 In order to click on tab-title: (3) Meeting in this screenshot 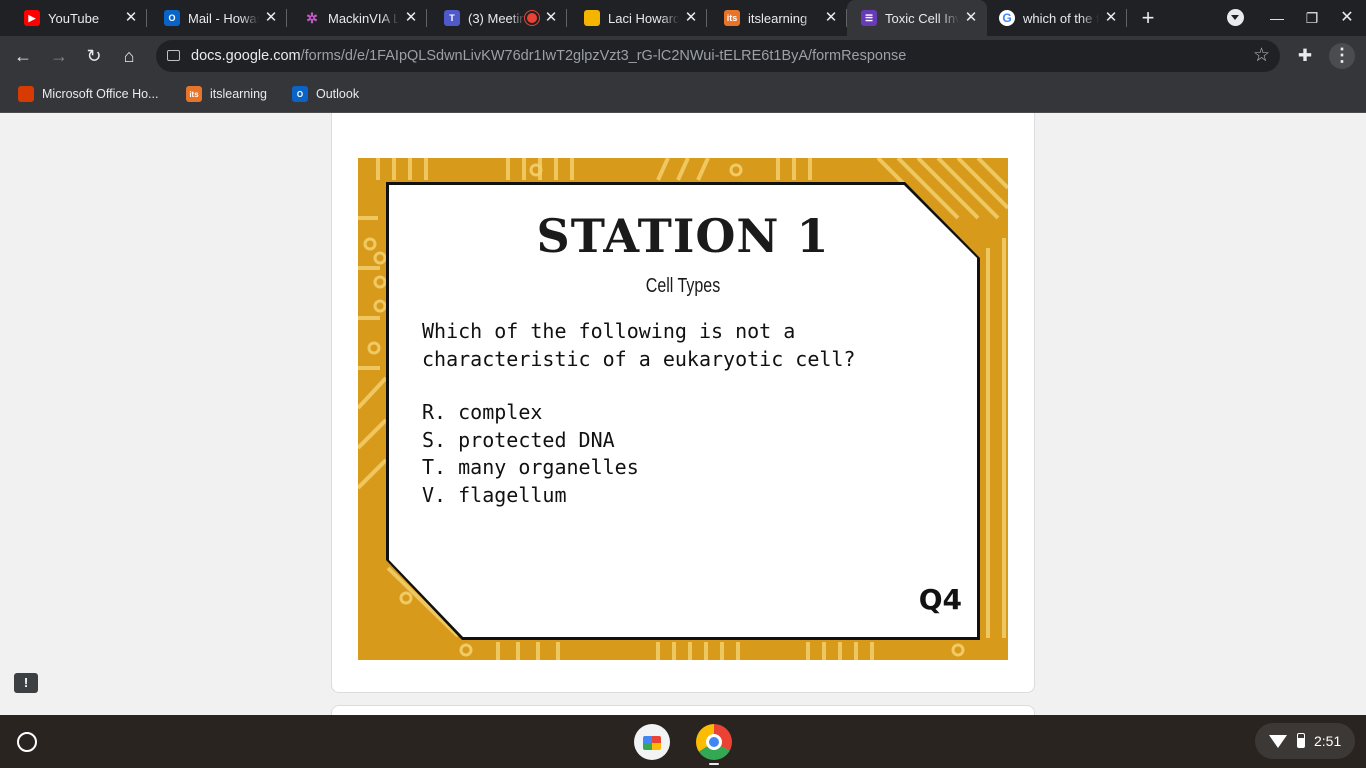, I will do `click(496, 18)`.